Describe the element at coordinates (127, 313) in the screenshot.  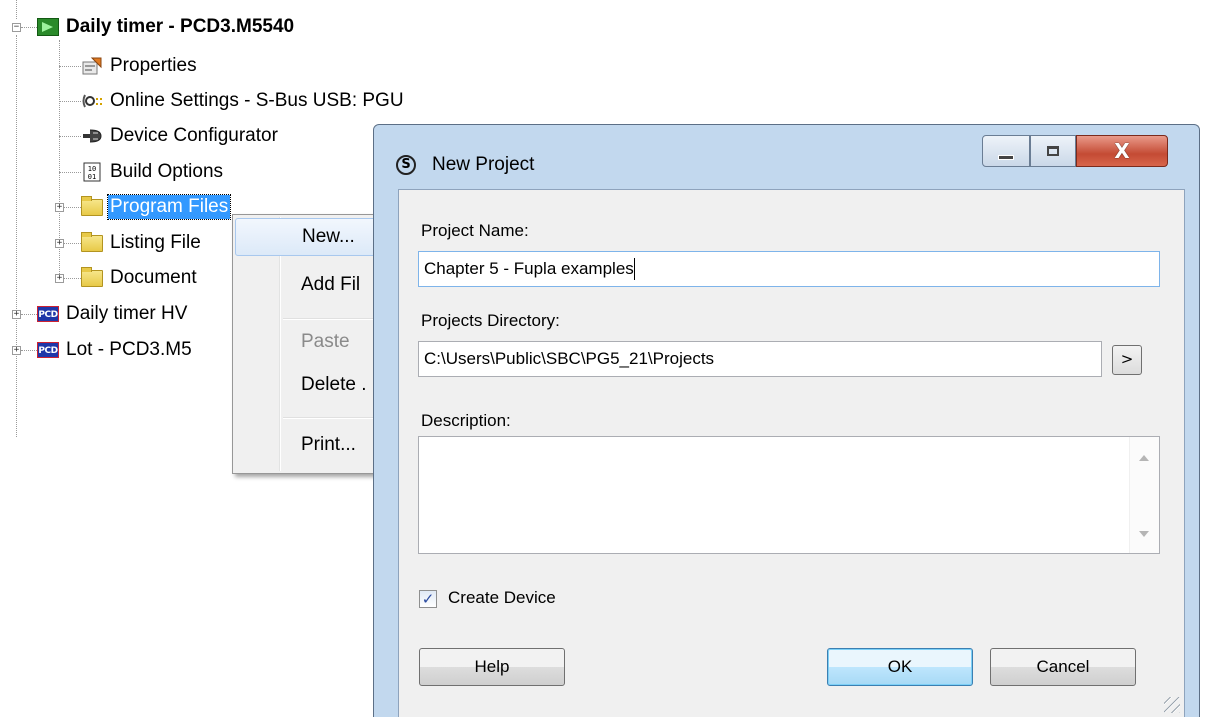
I see `tree-device-label: Daily timer HV` at that location.